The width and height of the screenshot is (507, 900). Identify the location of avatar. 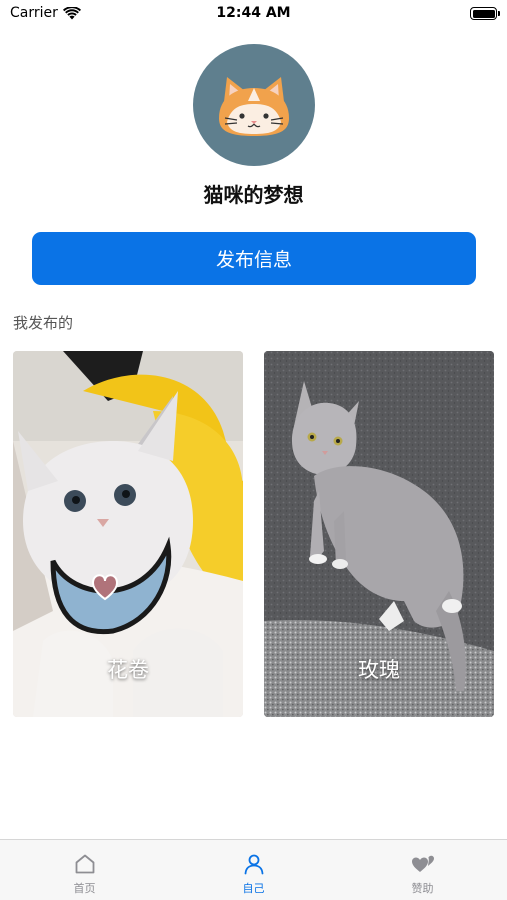
(254, 105).